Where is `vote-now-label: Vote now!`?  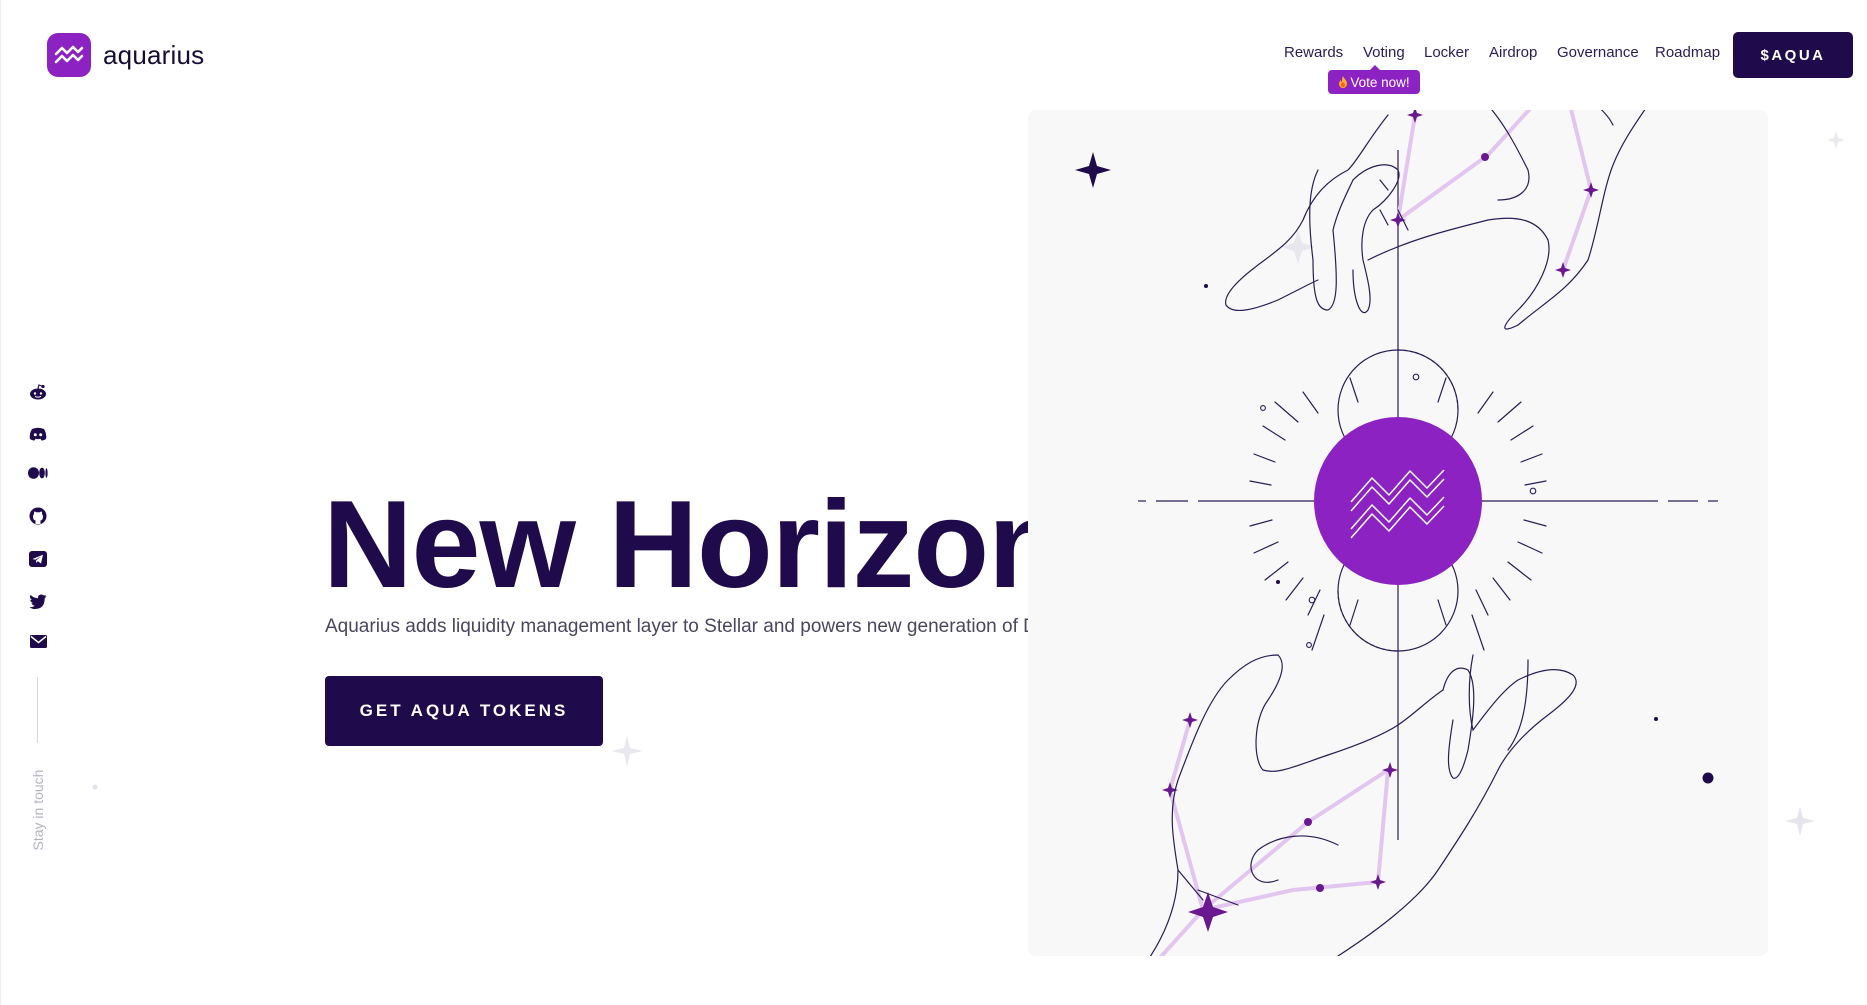 vote-now-label: Vote now! is located at coordinates (1380, 82).